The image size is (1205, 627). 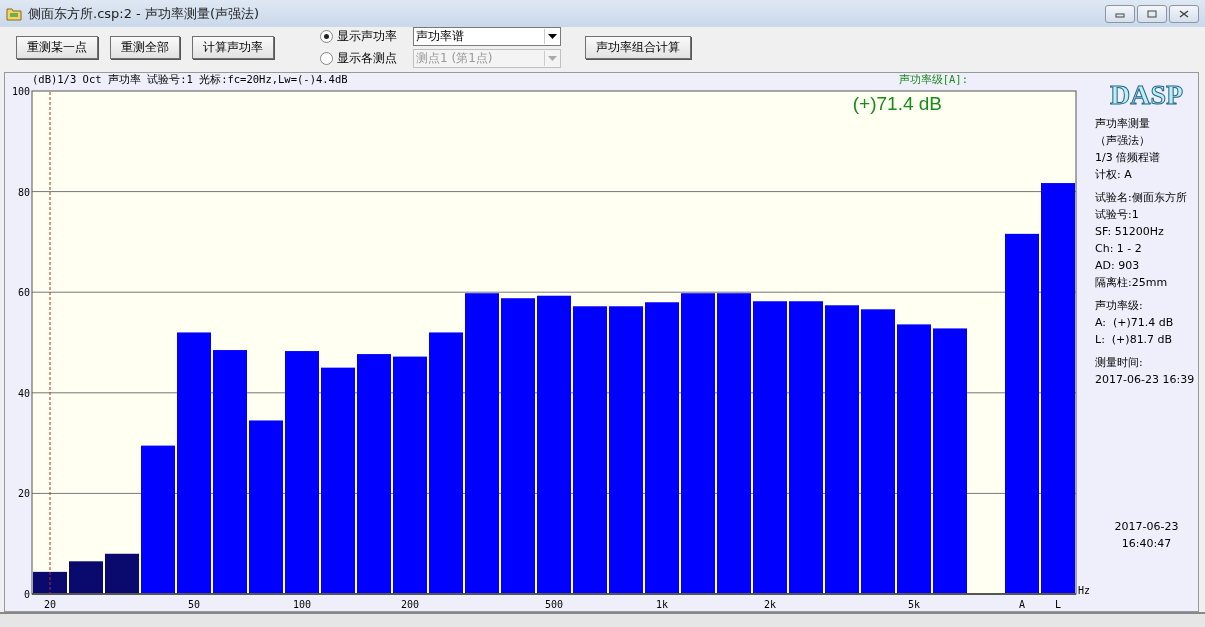 What do you see at coordinates (302, 605) in the screenshot?
I see `x-tick-label: 100` at bounding box center [302, 605].